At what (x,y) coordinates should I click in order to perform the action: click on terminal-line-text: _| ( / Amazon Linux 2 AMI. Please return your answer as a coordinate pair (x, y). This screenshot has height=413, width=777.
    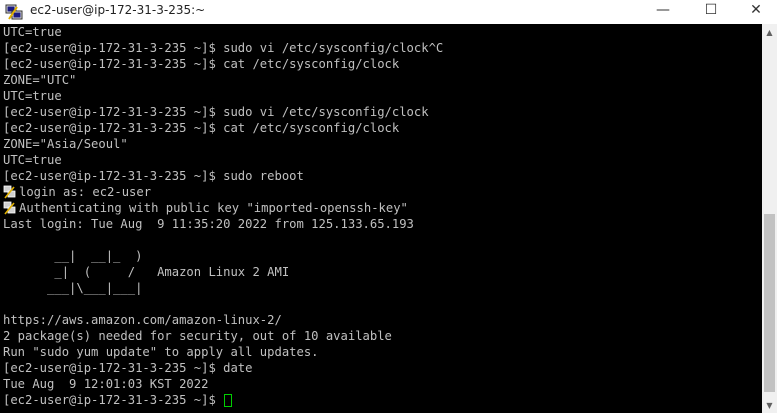
    Looking at the image, I should click on (146, 272).